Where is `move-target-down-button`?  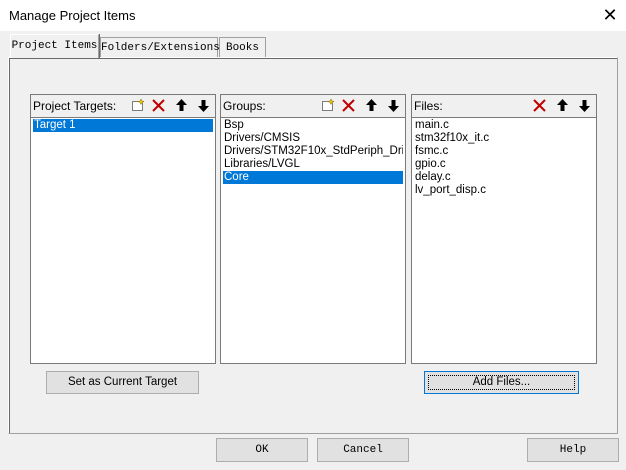
move-target-down-button is located at coordinates (203, 105).